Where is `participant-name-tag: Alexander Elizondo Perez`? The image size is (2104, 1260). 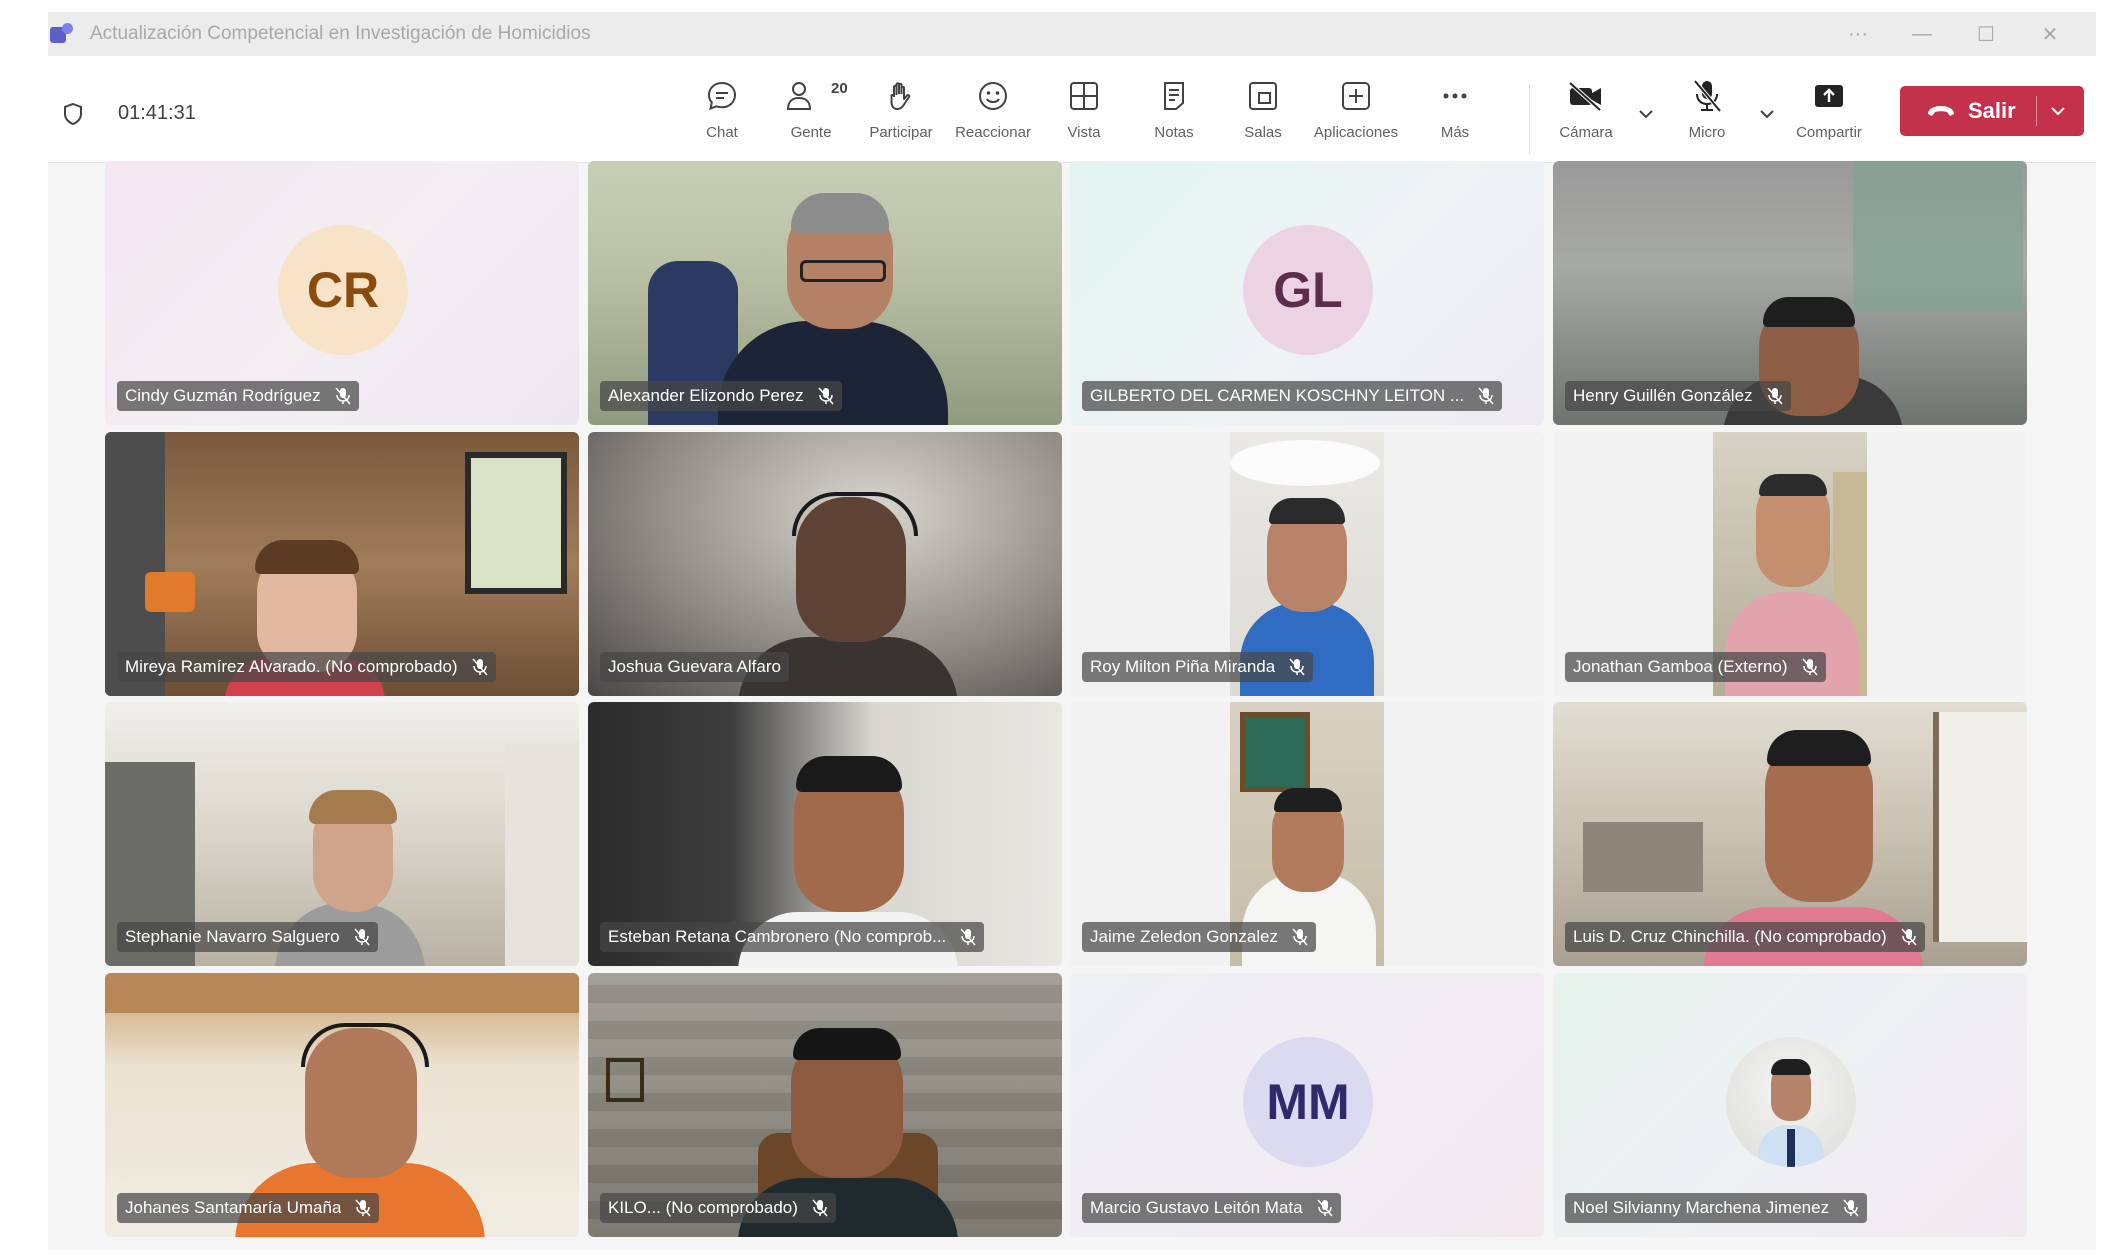 participant-name-tag: Alexander Elizondo Perez is located at coordinates (721, 396).